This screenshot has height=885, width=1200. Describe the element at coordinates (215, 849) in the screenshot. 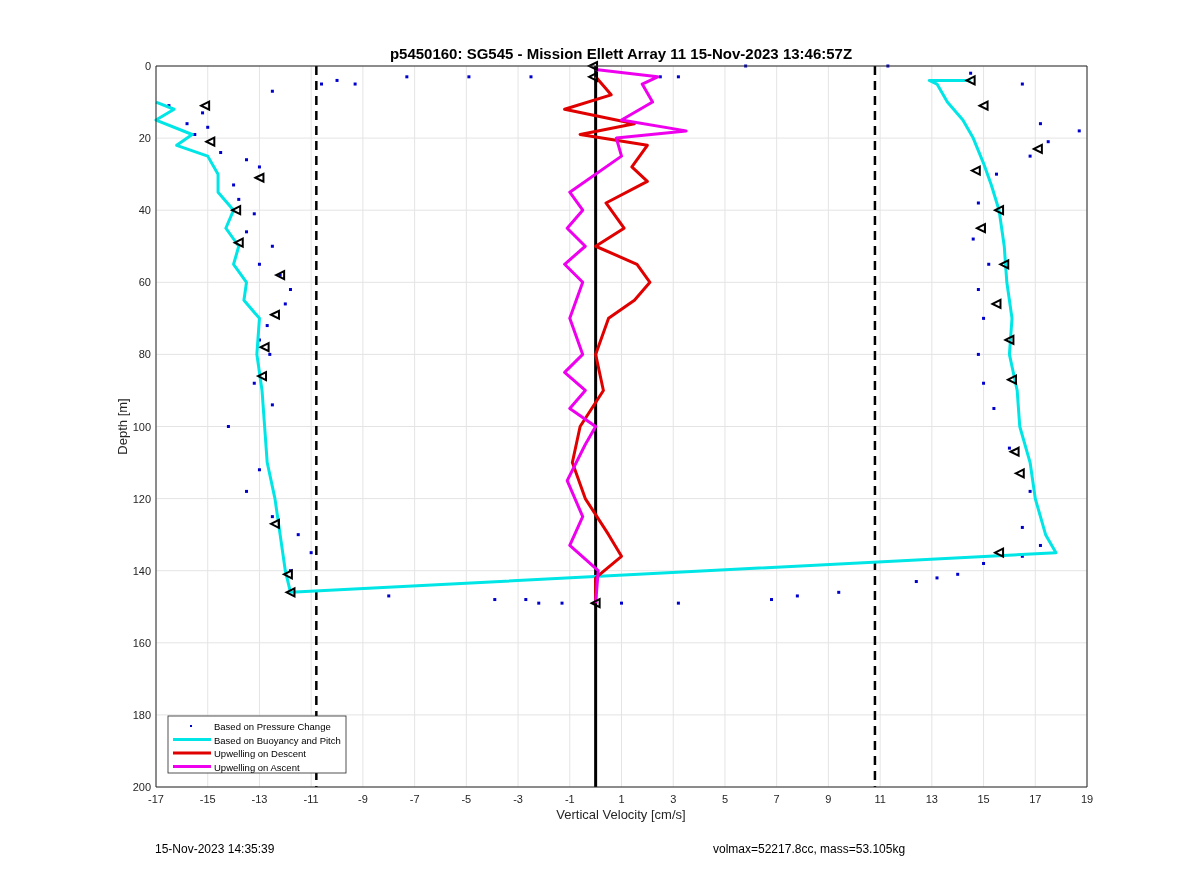

I see `timestamp-text: 15-Nov-2023 14:35:39` at that location.